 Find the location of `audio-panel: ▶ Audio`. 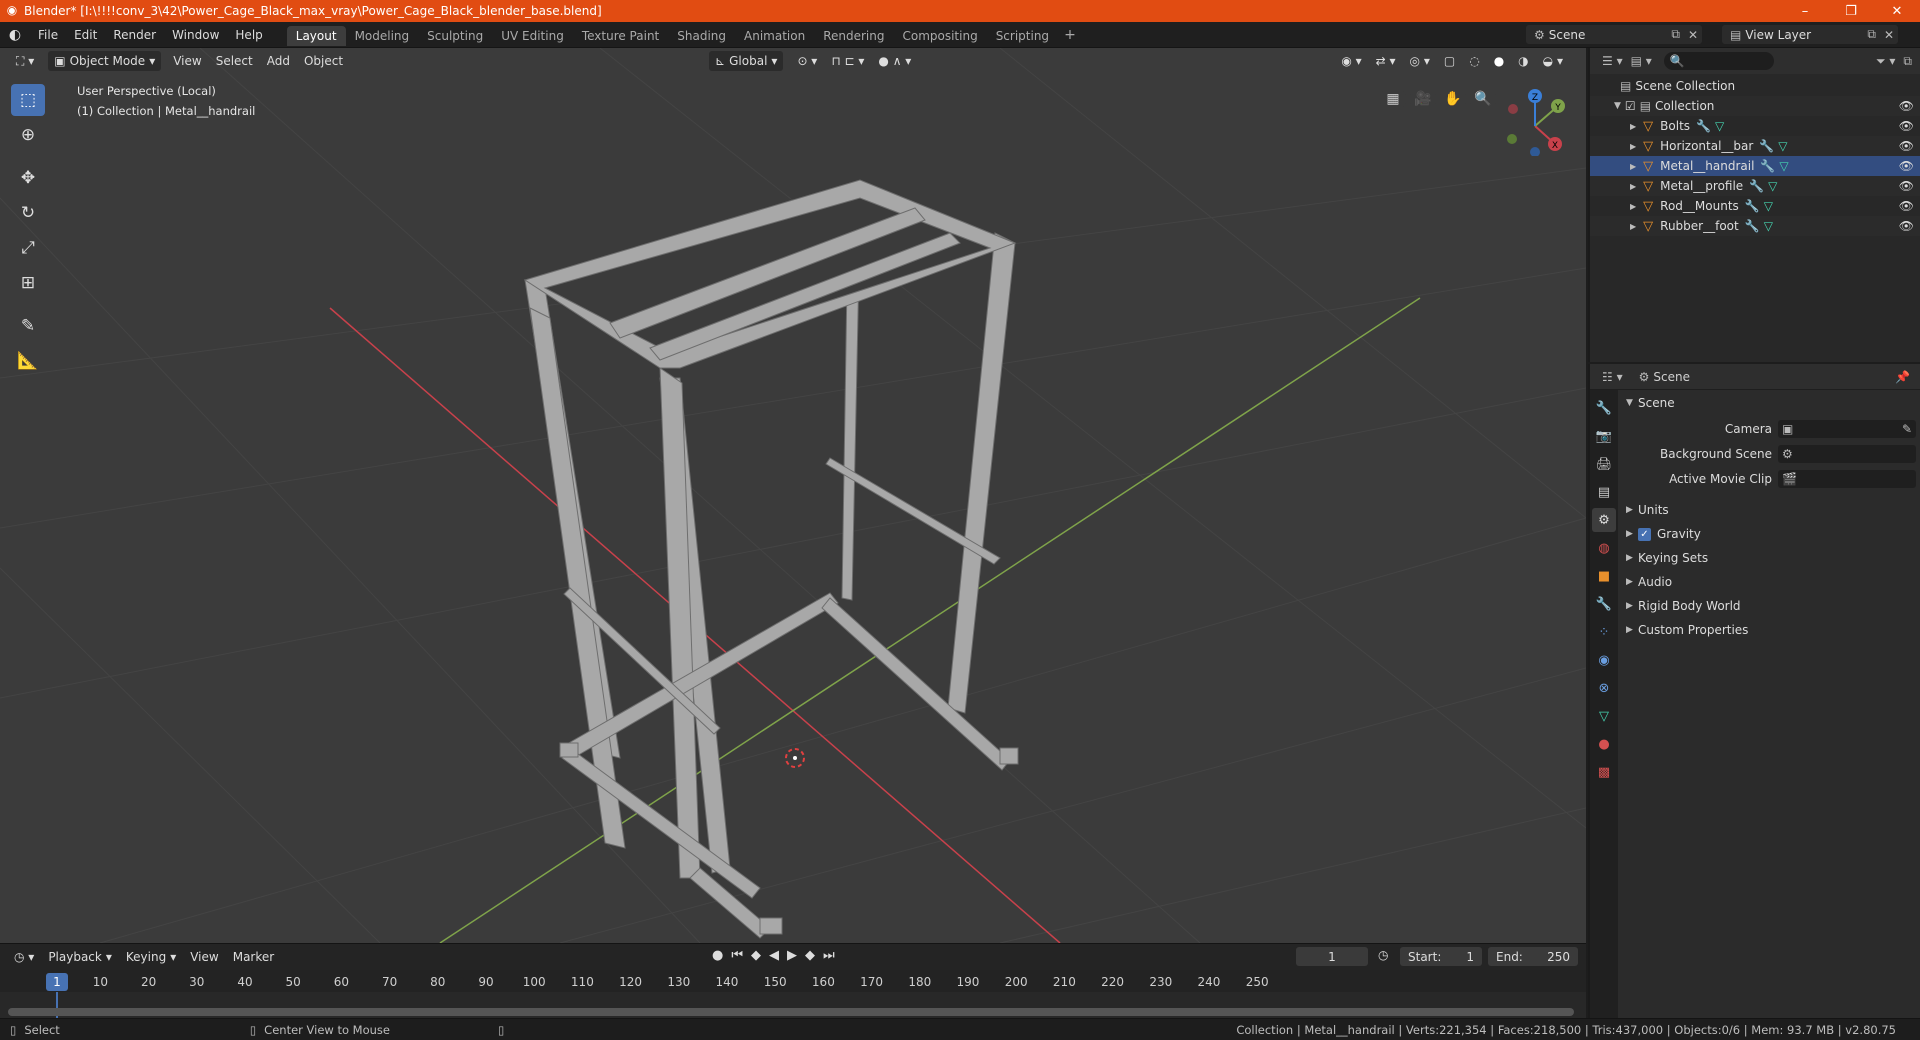

audio-panel: ▶ Audio is located at coordinates (1769, 582).